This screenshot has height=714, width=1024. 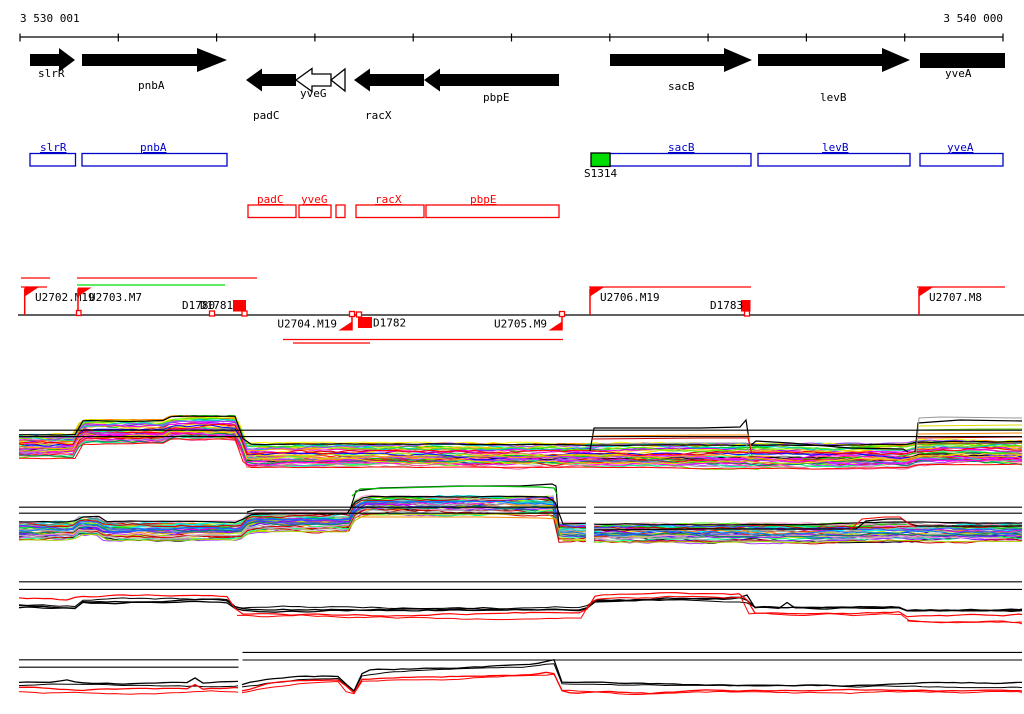 I want to click on flag-label-U2703.M7: U2703.M7, so click(x=115, y=297).